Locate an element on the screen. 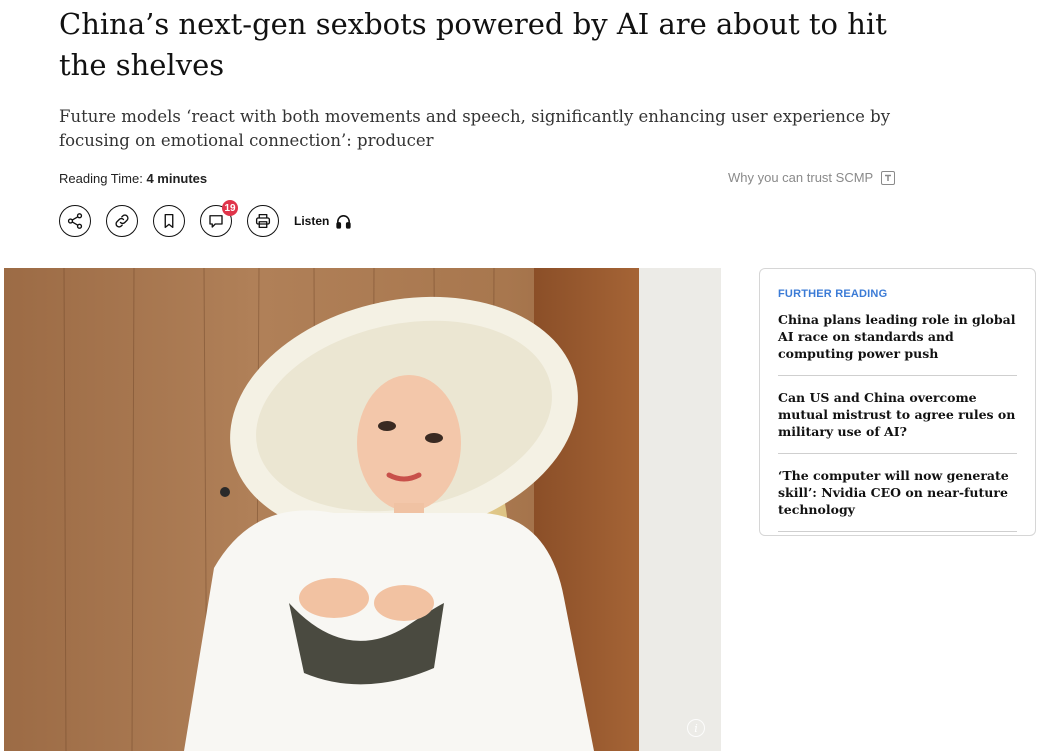 Image resolution: width=1041 pixels, height=751 pixels. reading-time: Reading Time: 4 minutes is located at coordinates (133, 178).